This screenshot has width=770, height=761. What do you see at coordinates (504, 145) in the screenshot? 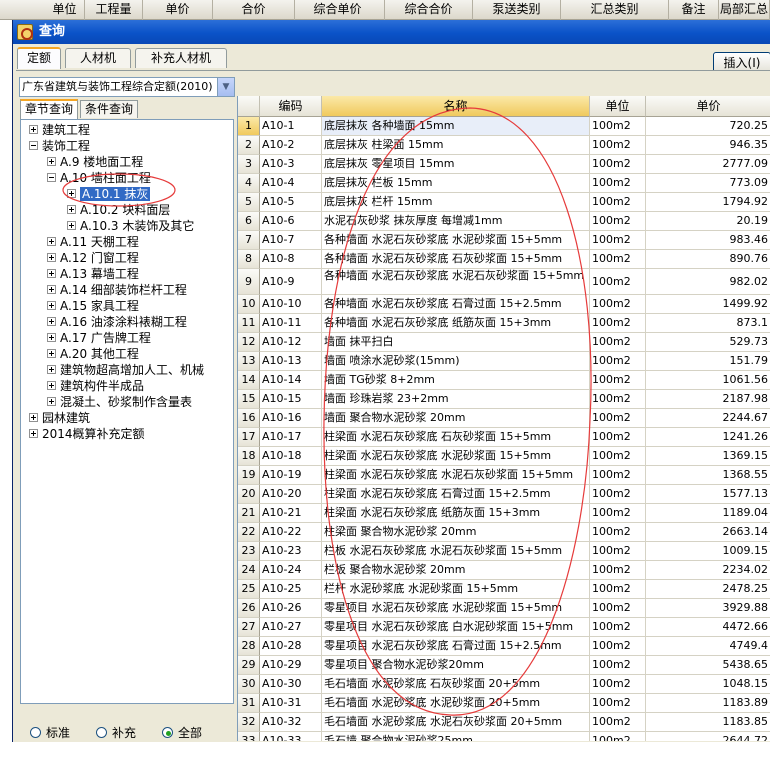
I see `table-row: 2 A10-2 底层抹灰 柱梁面 15mm 100m2 946.35` at bounding box center [504, 145].